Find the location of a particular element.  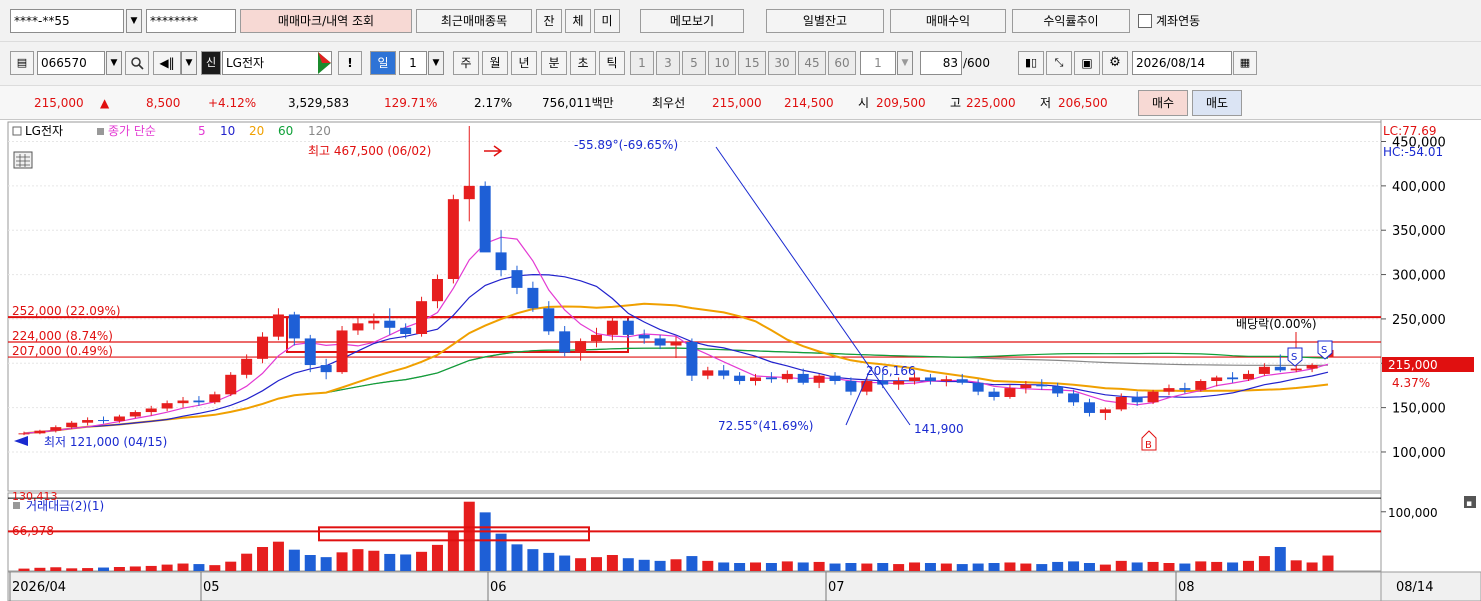

y-tick-label: 350,000 is located at coordinates (1419, 231).